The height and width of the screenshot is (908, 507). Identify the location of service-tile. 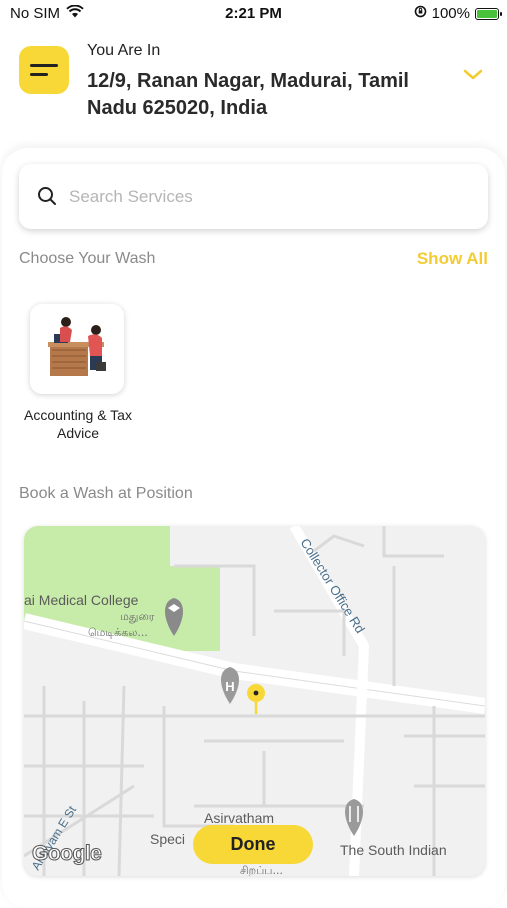
(77, 349).